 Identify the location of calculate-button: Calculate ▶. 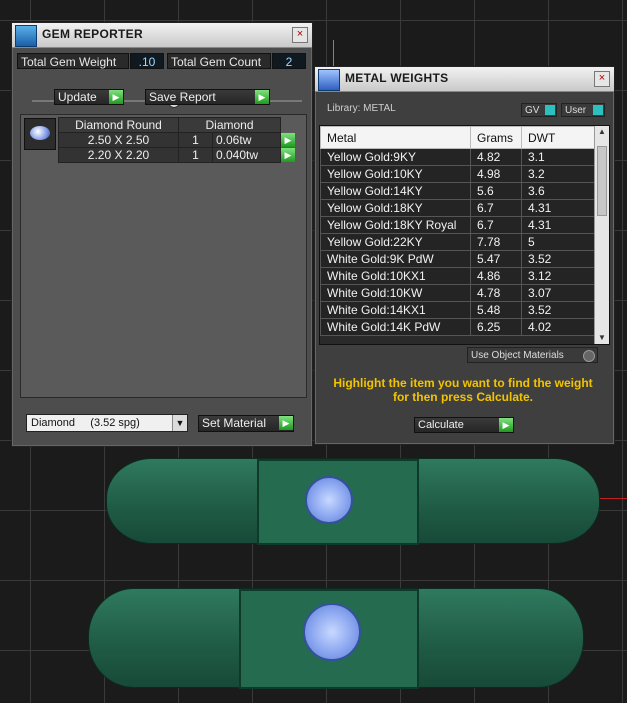
(464, 425).